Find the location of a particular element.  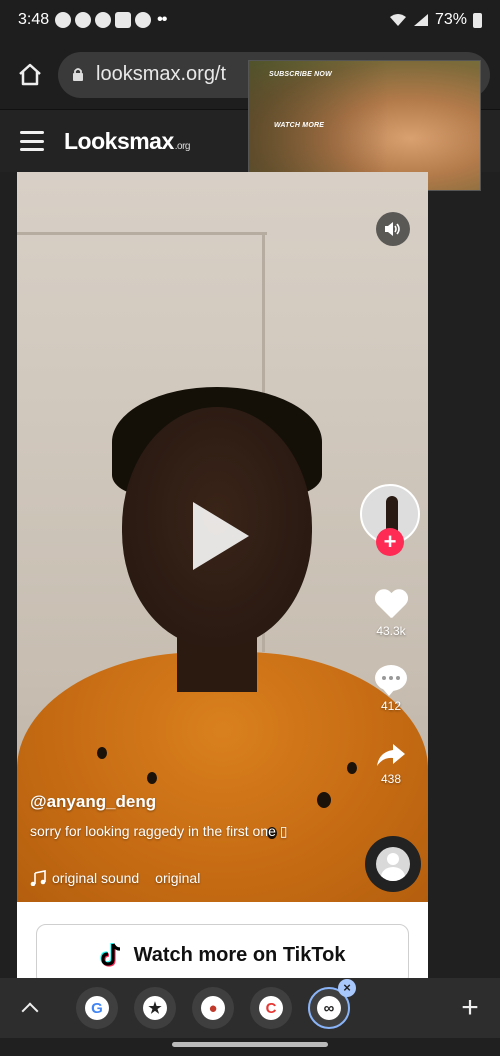

cat-face-icon: ★ is located at coordinates (155, 1008).